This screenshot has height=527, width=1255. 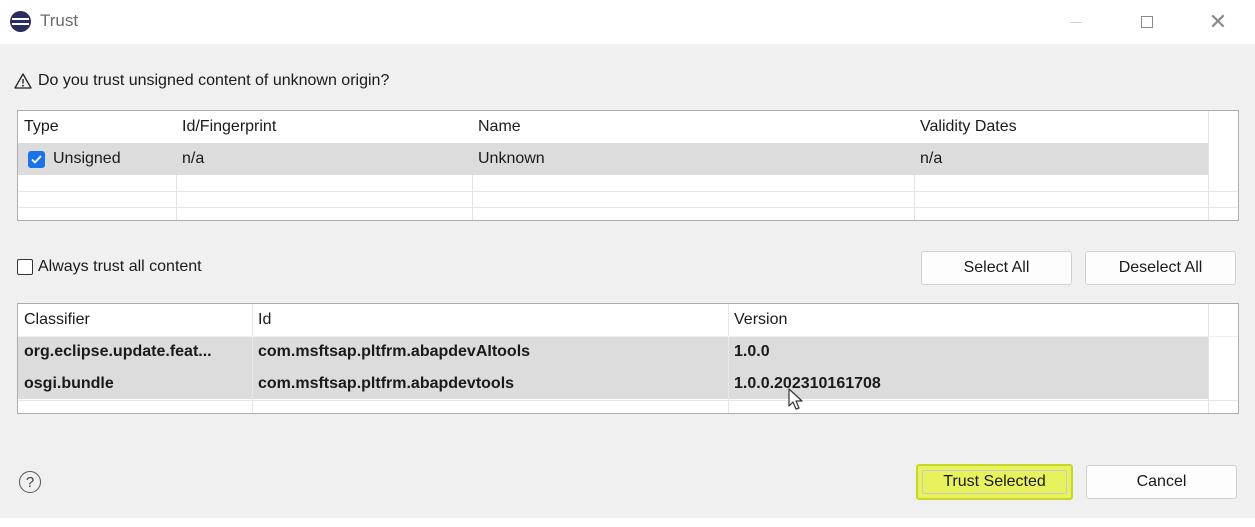 What do you see at coordinates (627, 522) in the screenshot?
I see `window-bottom-edge` at bounding box center [627, 522].